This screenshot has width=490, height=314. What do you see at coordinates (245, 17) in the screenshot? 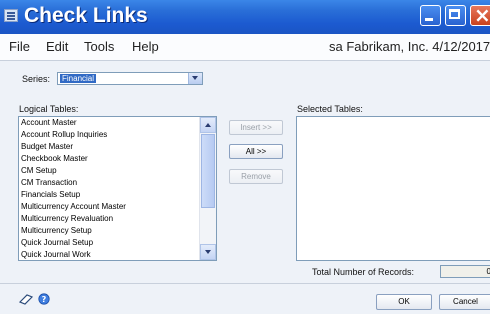
I see `title-bar: Check Links ×` at bounding box center [245, 17].